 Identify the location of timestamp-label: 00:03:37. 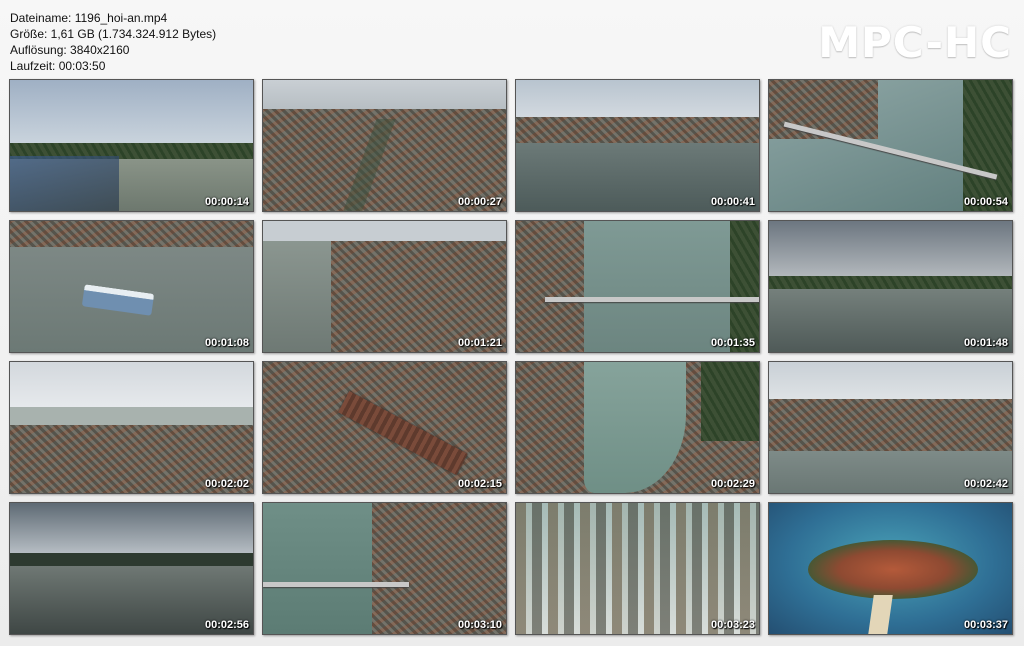
(985, 625).